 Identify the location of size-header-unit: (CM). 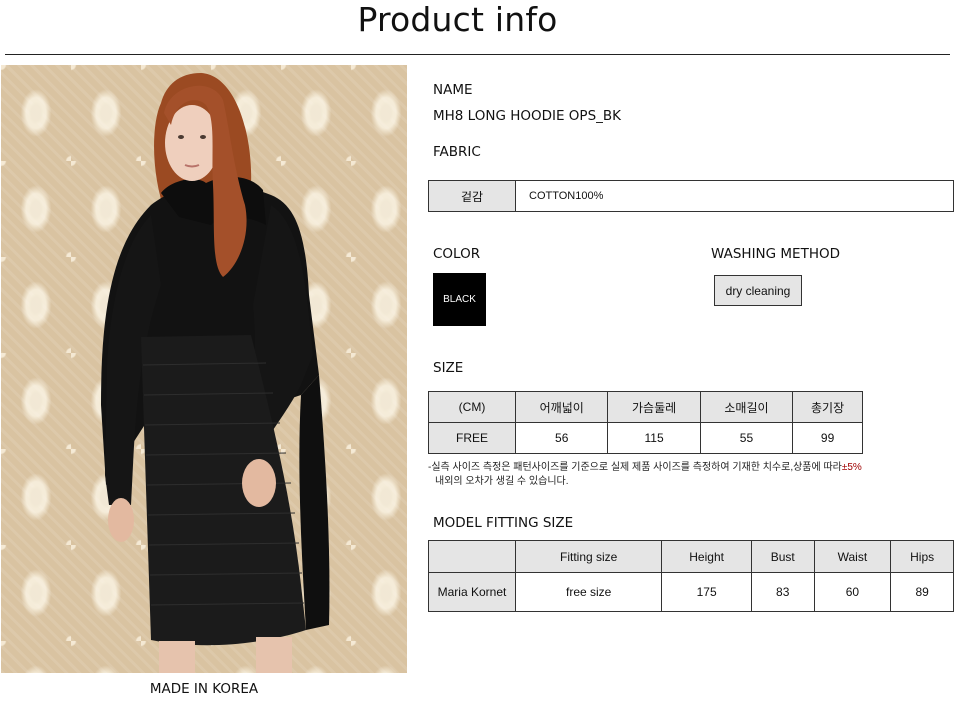
(472, 407).